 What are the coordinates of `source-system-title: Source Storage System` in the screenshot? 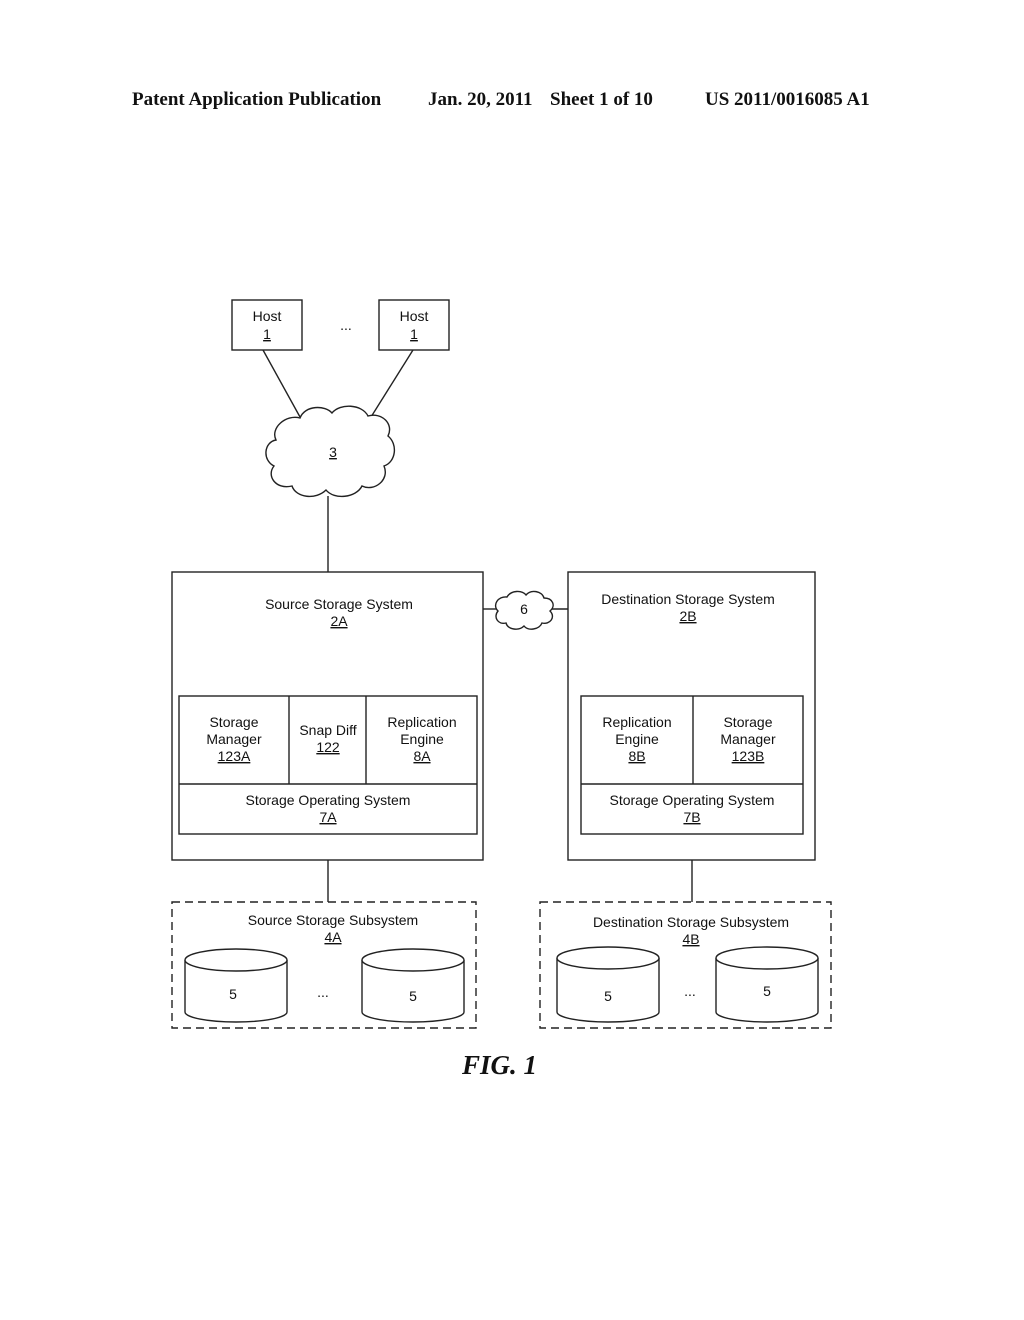 It's located at (339, 604).